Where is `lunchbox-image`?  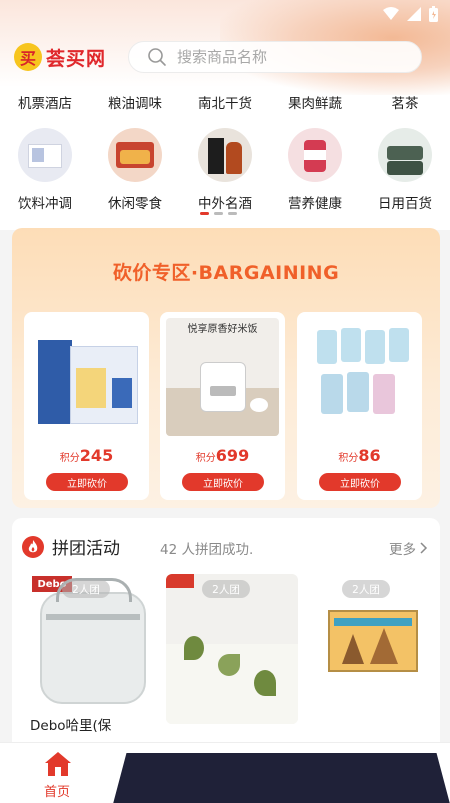 lunchbox-image is located at coordinates (93, 648).